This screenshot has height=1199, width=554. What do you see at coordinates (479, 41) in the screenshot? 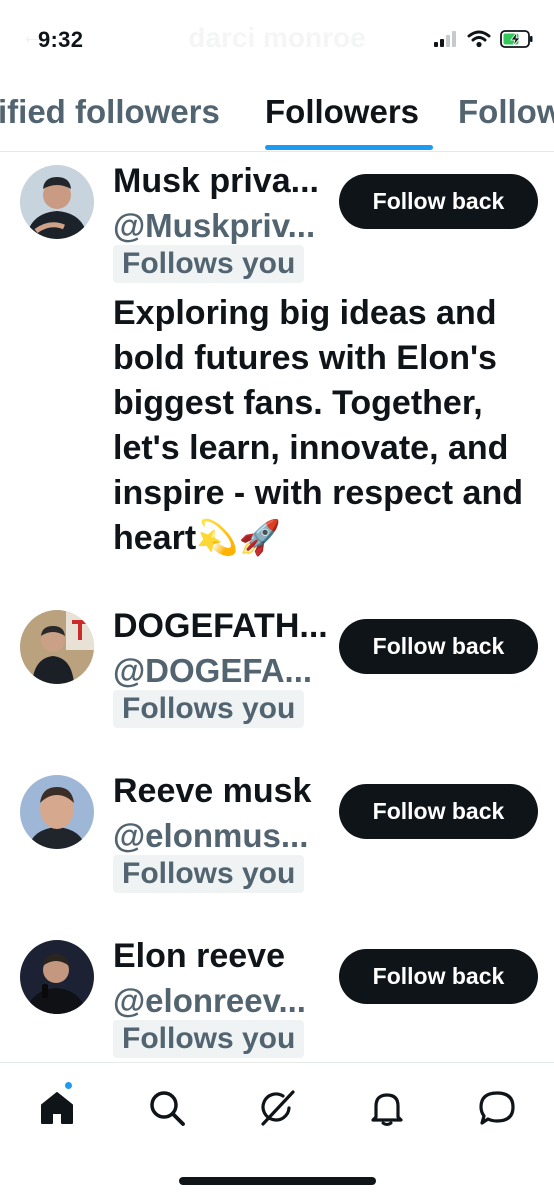
I see `wifi-icon` at bounding box center [479, 41].